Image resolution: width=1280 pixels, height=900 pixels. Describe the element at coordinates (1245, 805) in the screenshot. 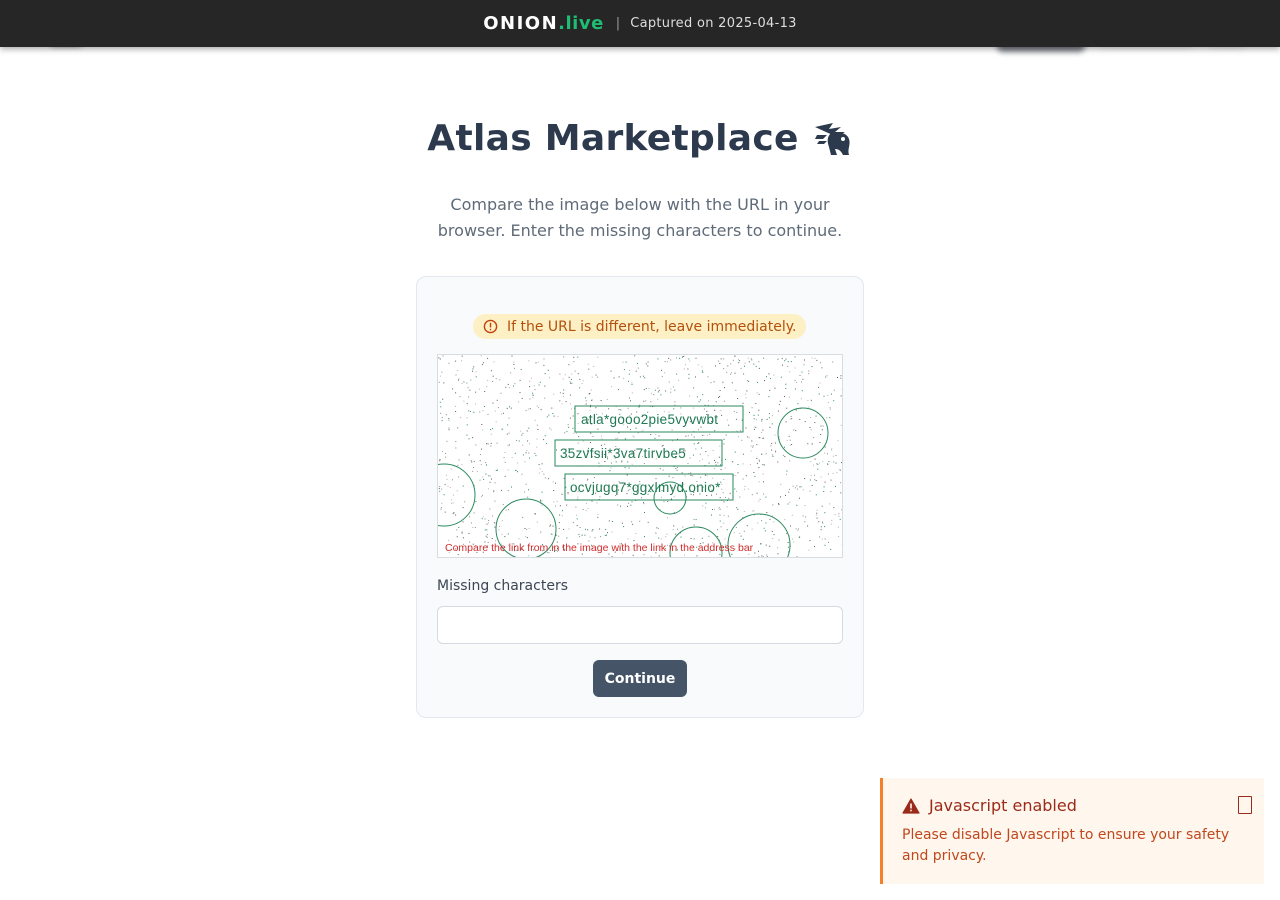

I see `close-icon` at that location.